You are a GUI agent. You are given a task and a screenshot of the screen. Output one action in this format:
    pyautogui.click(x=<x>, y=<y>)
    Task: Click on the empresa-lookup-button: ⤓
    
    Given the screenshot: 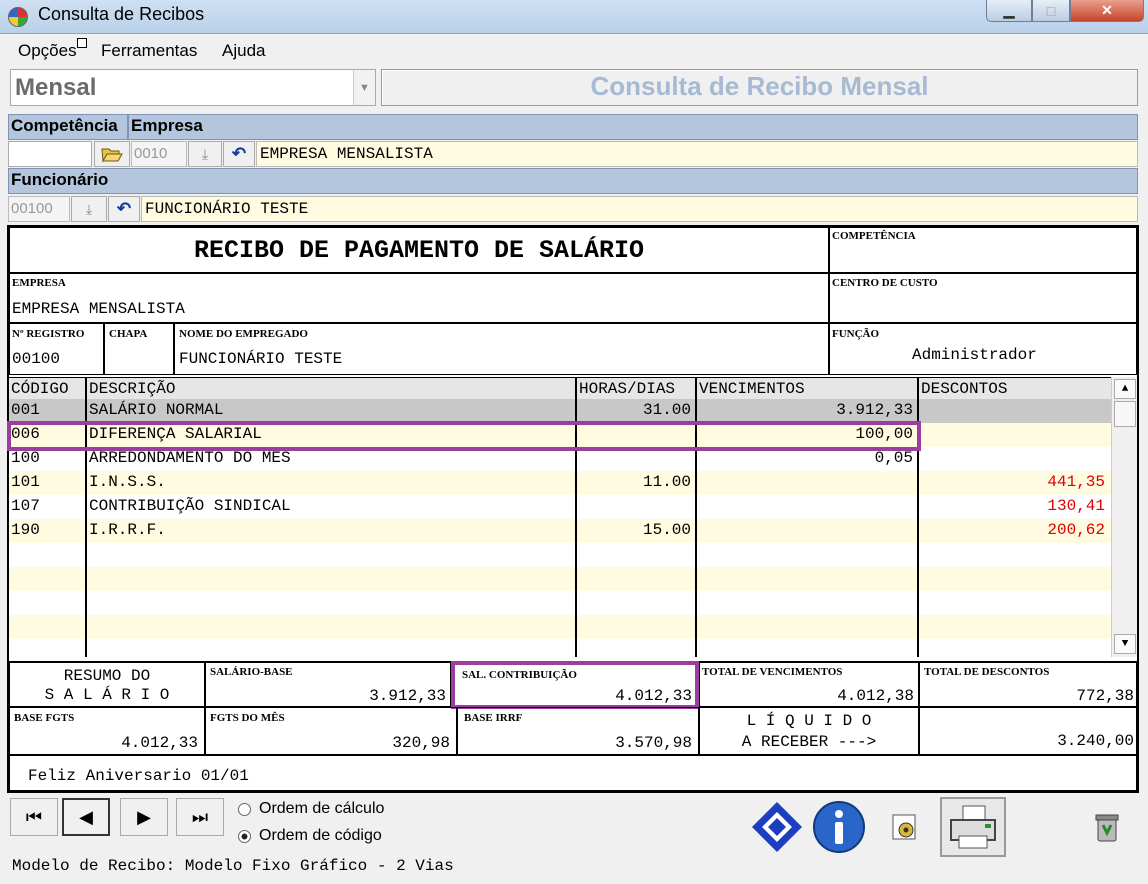 What is the action you would take?
    pyautogui.click(x=205, y=154)
    